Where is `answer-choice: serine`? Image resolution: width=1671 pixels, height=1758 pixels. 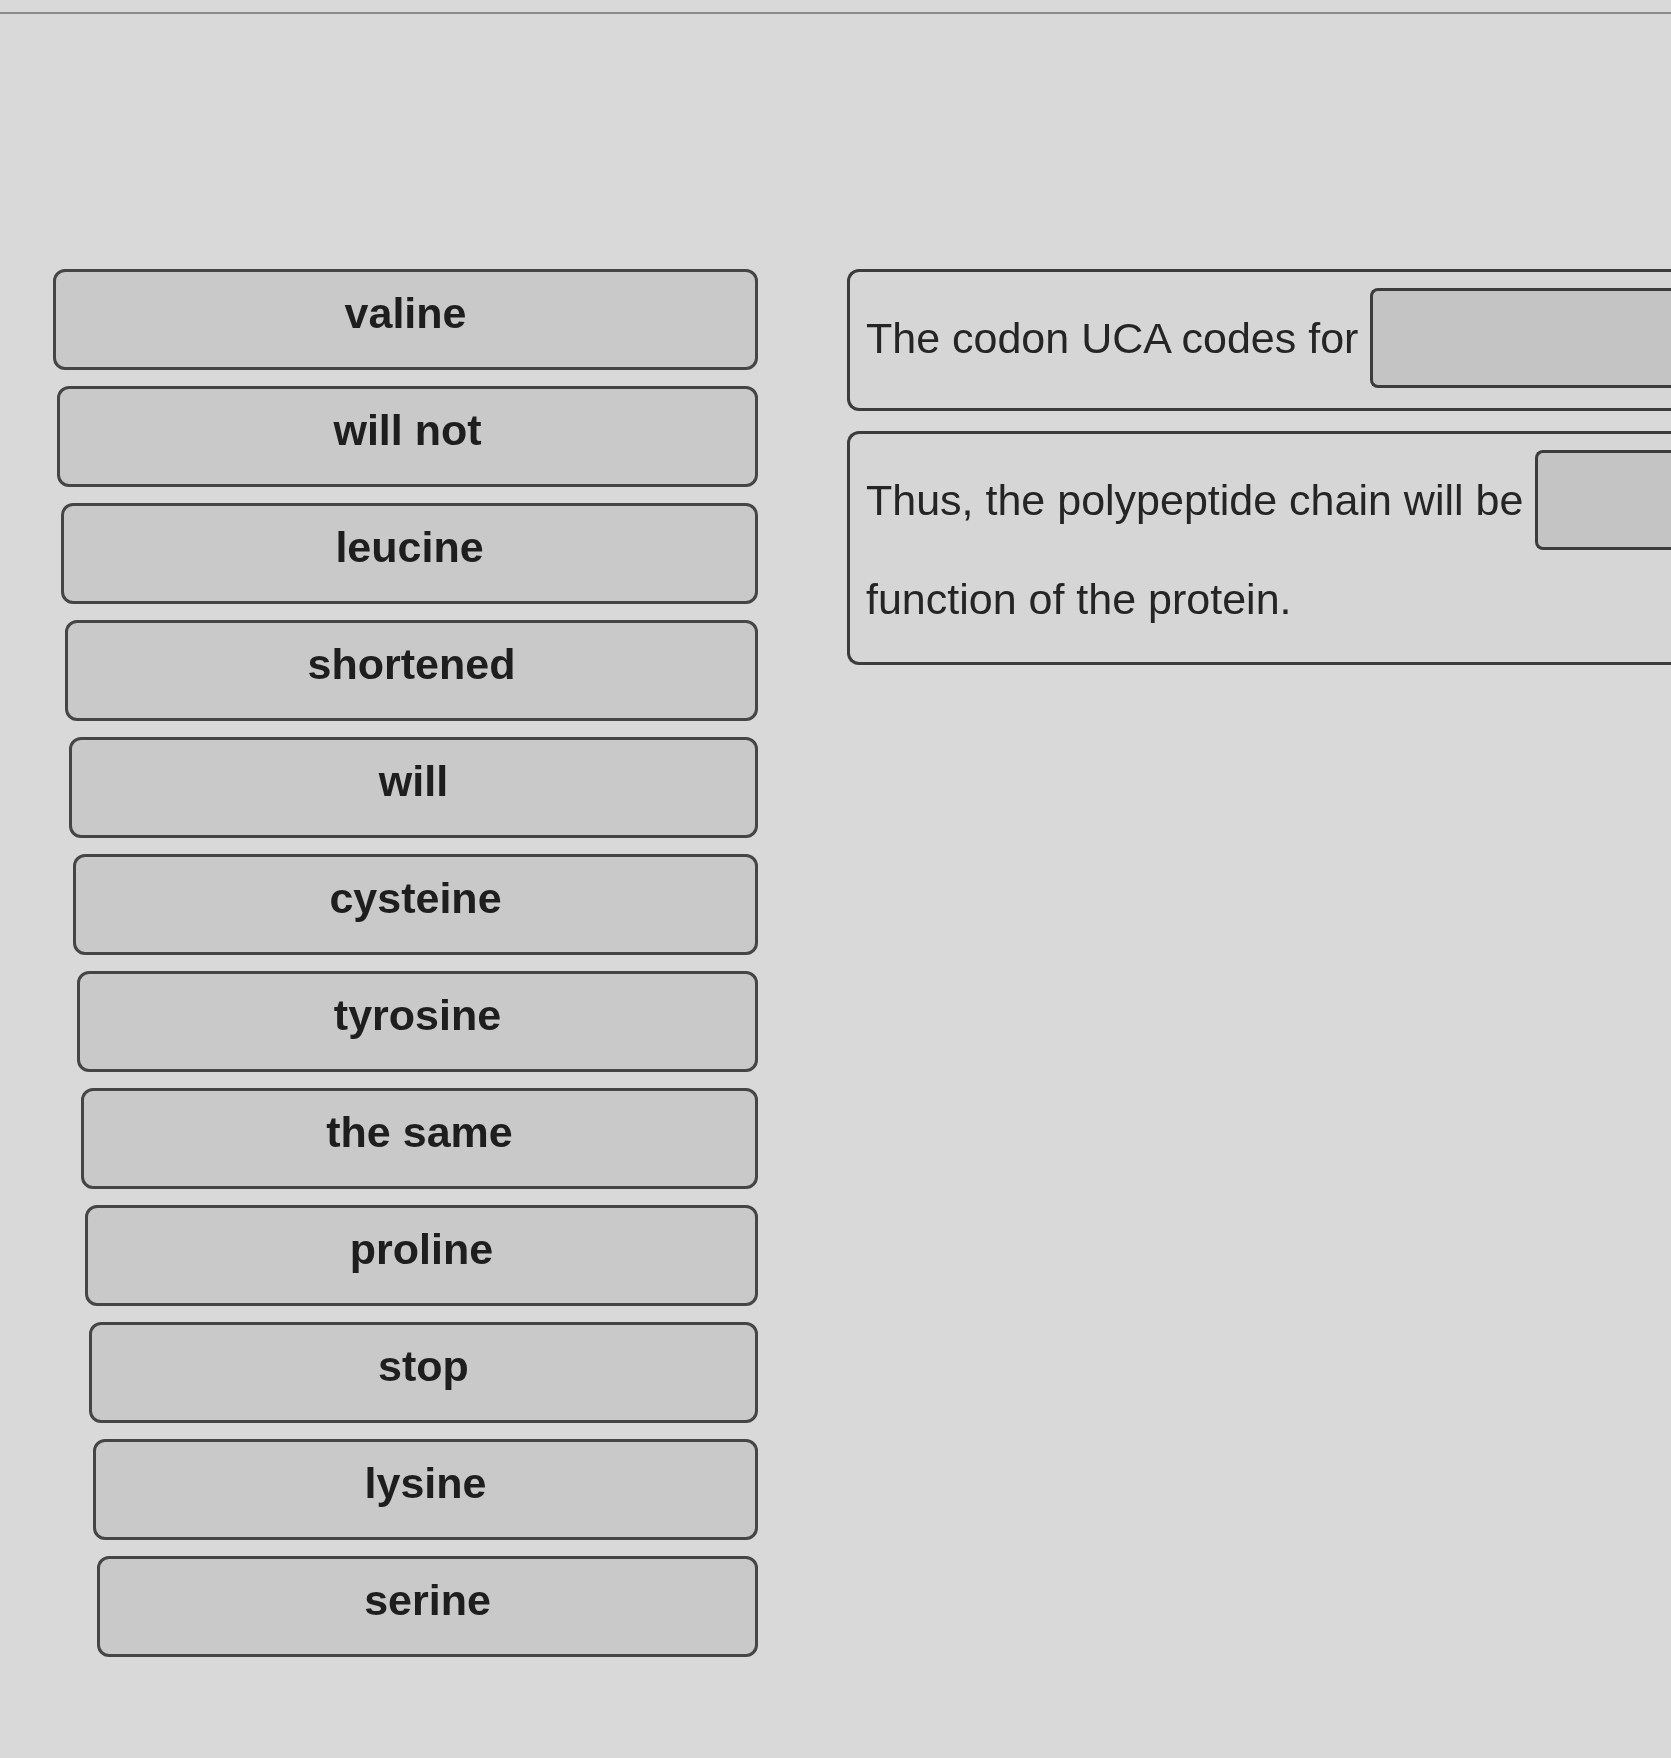
answer-choice: serine is located at coordinates (427, 1606).